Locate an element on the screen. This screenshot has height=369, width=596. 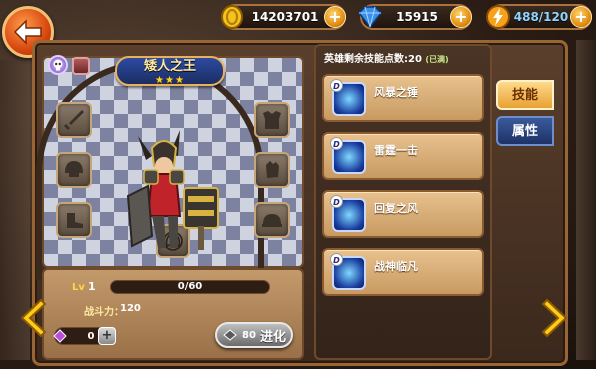
thunder-strike-icon: D is located at coordinates (348, 155).